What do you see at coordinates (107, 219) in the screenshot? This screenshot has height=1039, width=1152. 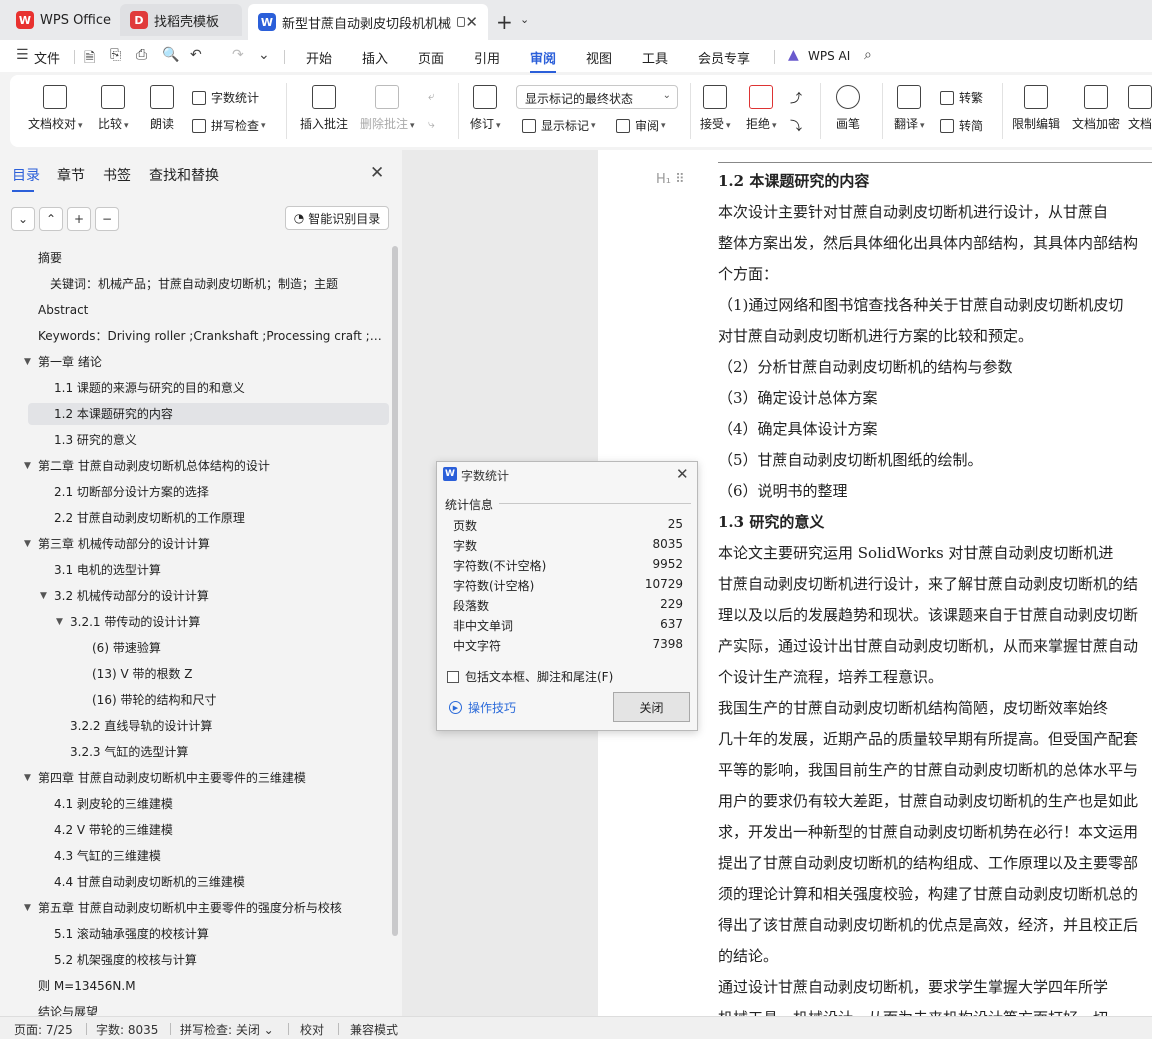 I see `remove-heading-button: −` at bounding box center [107, 219].